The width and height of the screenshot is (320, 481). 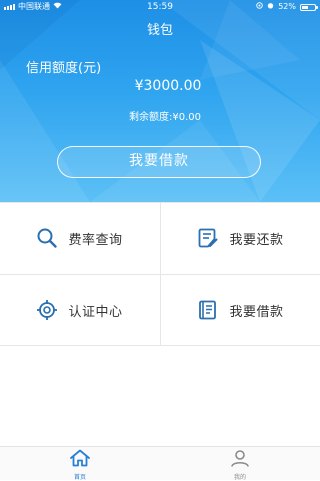 What do you see at coordinates (208, 310) in the screenshot?
I see `borrow-book-icon` at bounding box center [208, 310].